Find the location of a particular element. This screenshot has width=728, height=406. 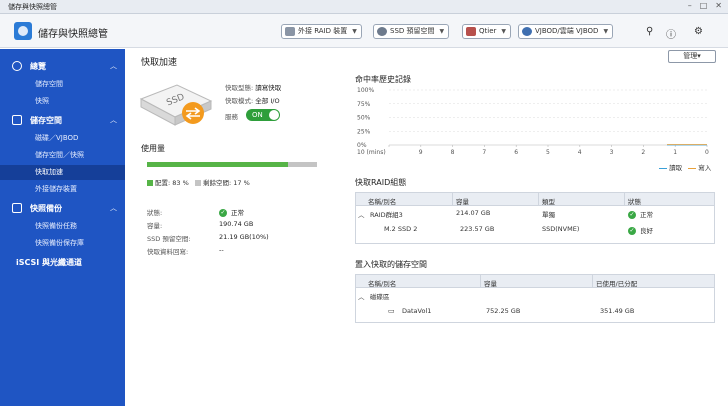

help-icon: ⓘ is located at coordinates (671, 33).